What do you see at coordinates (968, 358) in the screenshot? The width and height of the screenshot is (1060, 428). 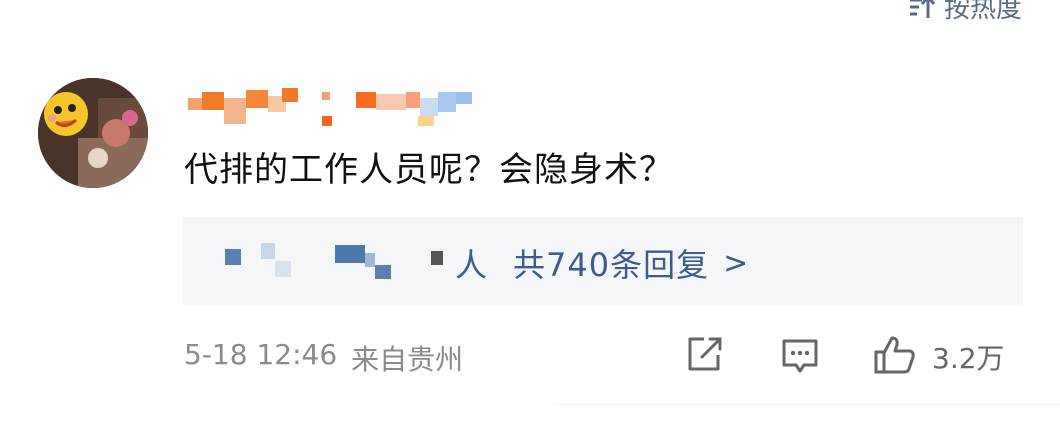 I see `like-count: 3.2万` at bounding box center [968, 358].